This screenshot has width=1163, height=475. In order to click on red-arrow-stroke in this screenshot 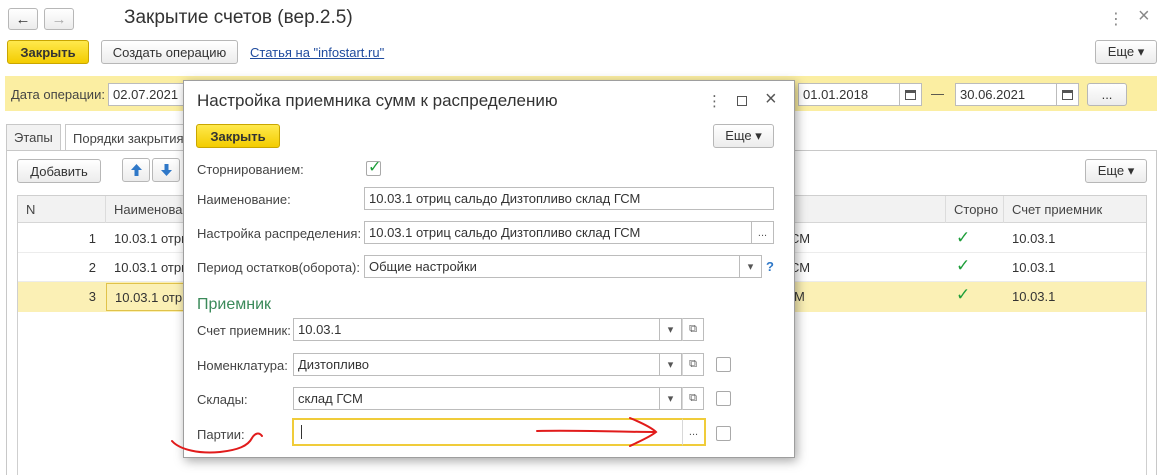, I will do `click(596, 431)`.